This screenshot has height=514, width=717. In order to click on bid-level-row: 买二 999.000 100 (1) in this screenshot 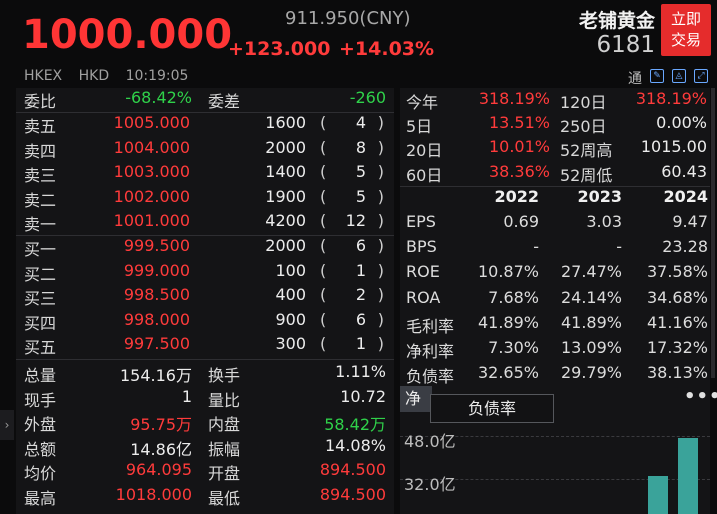, I will do `click(205, 273)`.